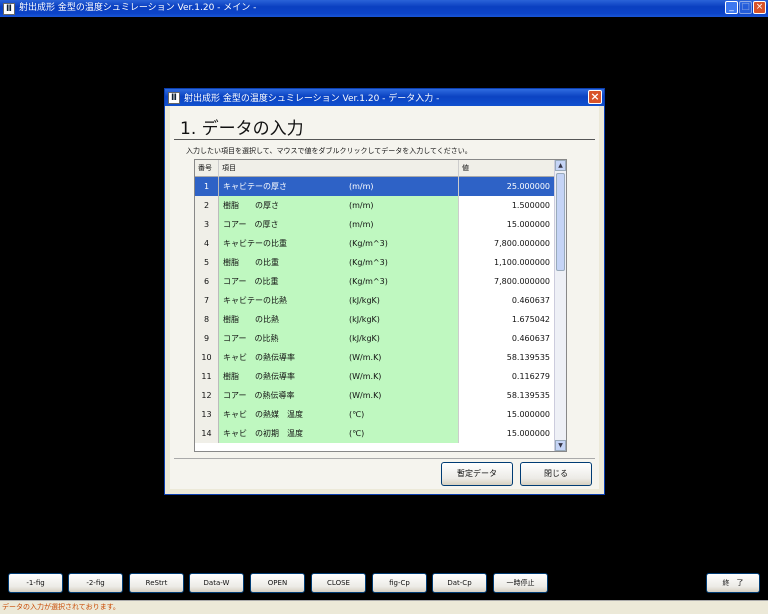 The image size is (768, 614). Describe the element at coordinates (459, 583) in the screenshot. I see `toolbar-button: Dat-Cp` at that location.